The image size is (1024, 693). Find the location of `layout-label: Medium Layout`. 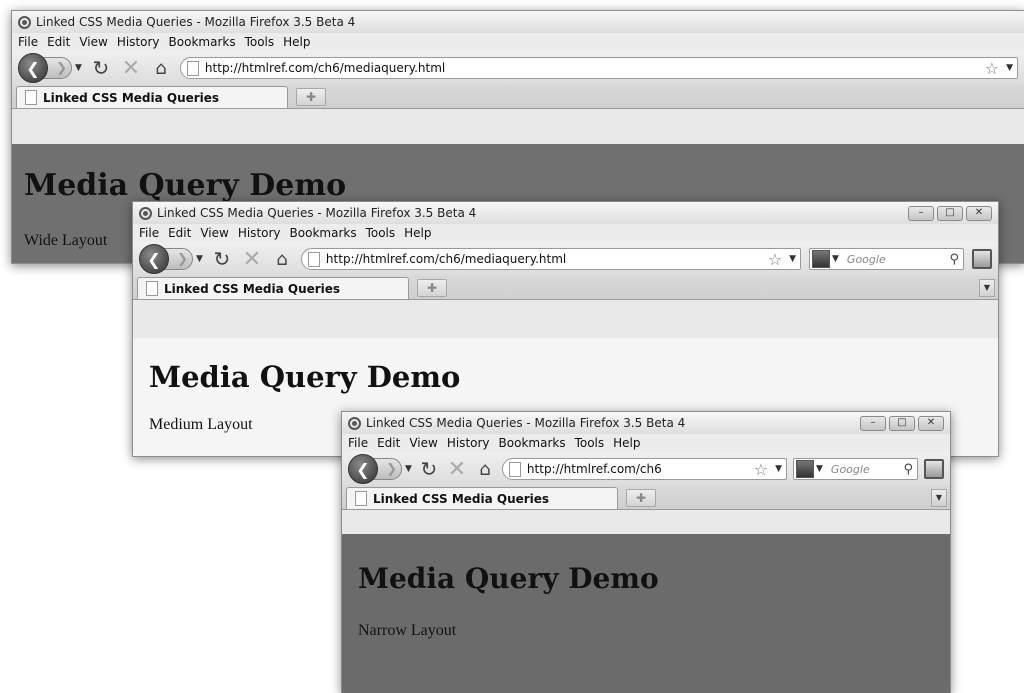

layout-label: Medium Layout is located at coordinates (201, 424).